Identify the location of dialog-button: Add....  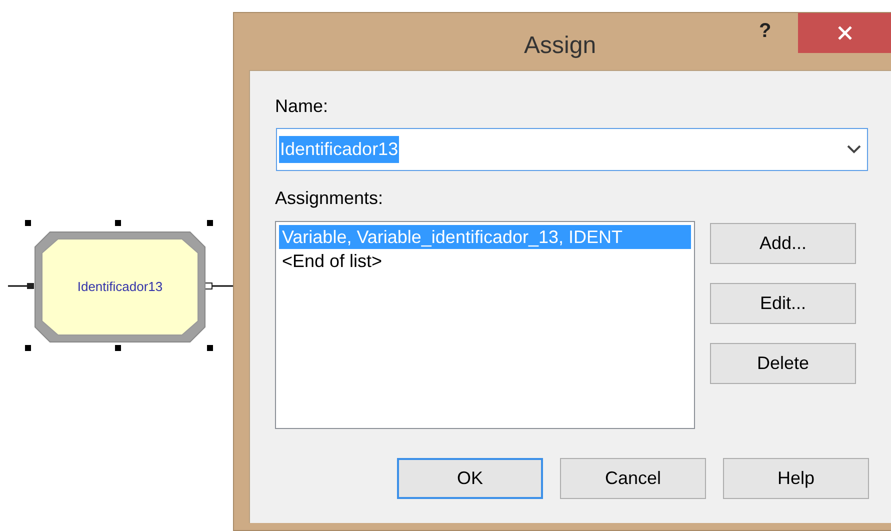
(783, 243).